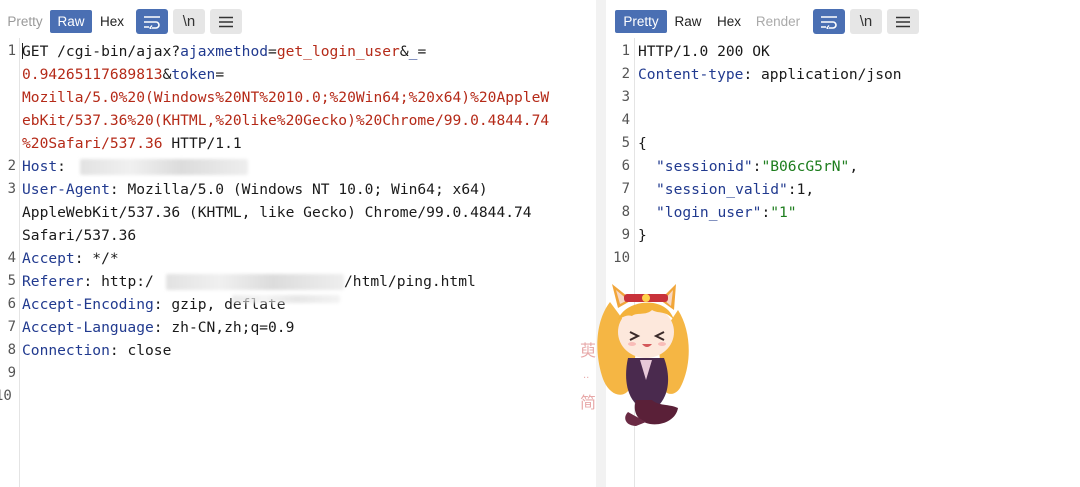 This screenshot has height=487, width=1080. What do you see at coordinates (224, 51) in the screenshot?
I see `param-key: ajaxmethod` at bounding box center [224, 51].